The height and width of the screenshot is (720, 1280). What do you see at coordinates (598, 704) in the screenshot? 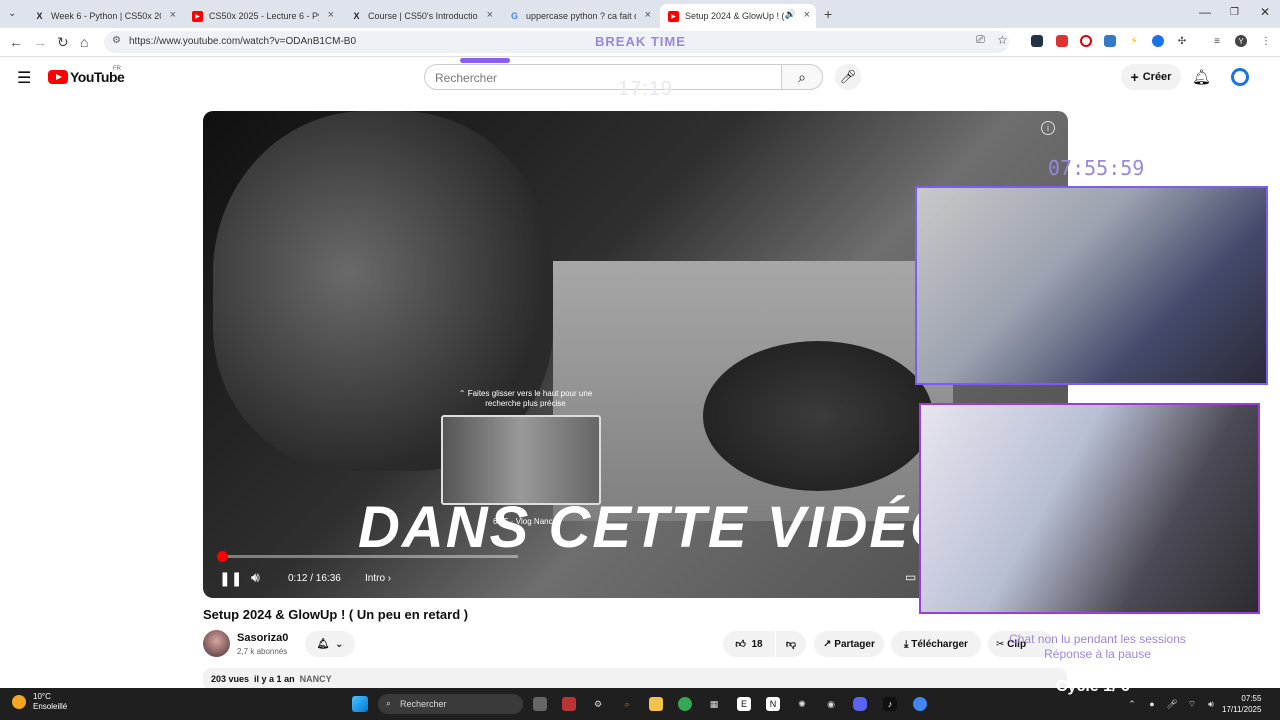
I see `settings-gear-icon: ⚙` at bounding box center [598, 704].